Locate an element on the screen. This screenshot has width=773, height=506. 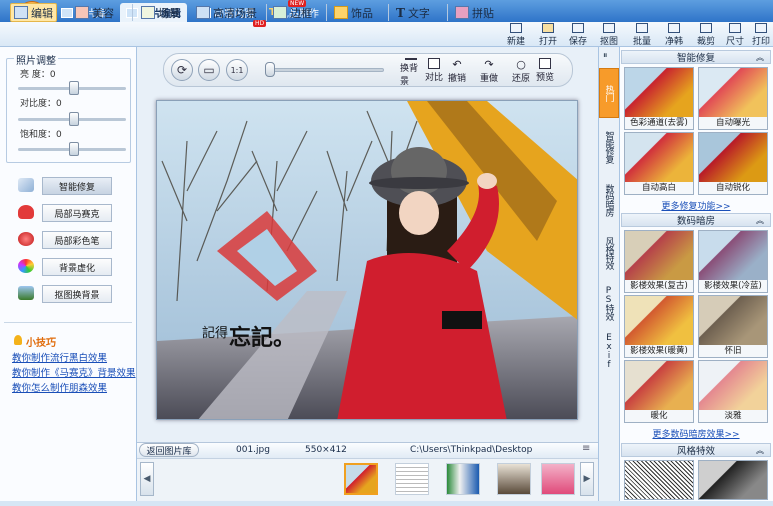
tab-smart-repair: 智能修复 is located at coordinates (609, 147).